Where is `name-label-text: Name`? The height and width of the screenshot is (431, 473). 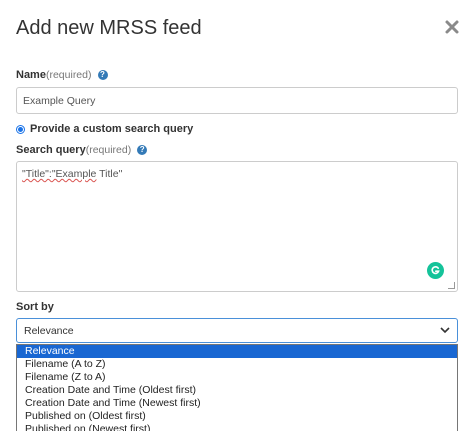 name-label-text: Name is located at coordinates (31, 75).